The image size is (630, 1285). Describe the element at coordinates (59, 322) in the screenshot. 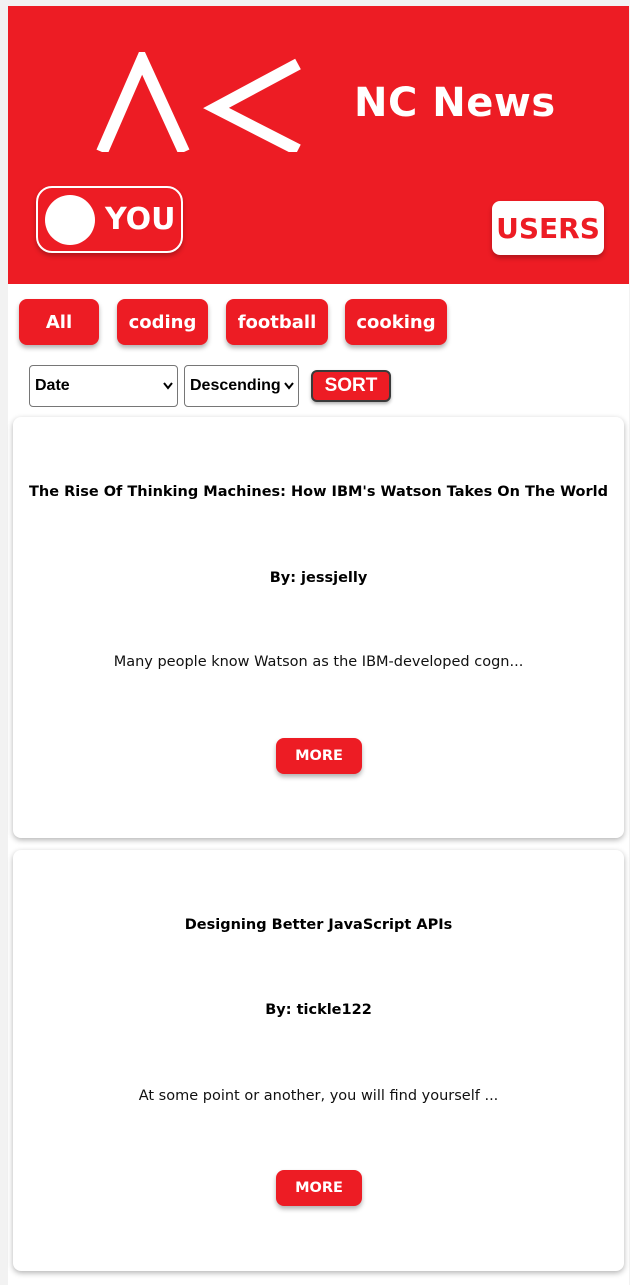

I see `topic-button-all: All` at that location.